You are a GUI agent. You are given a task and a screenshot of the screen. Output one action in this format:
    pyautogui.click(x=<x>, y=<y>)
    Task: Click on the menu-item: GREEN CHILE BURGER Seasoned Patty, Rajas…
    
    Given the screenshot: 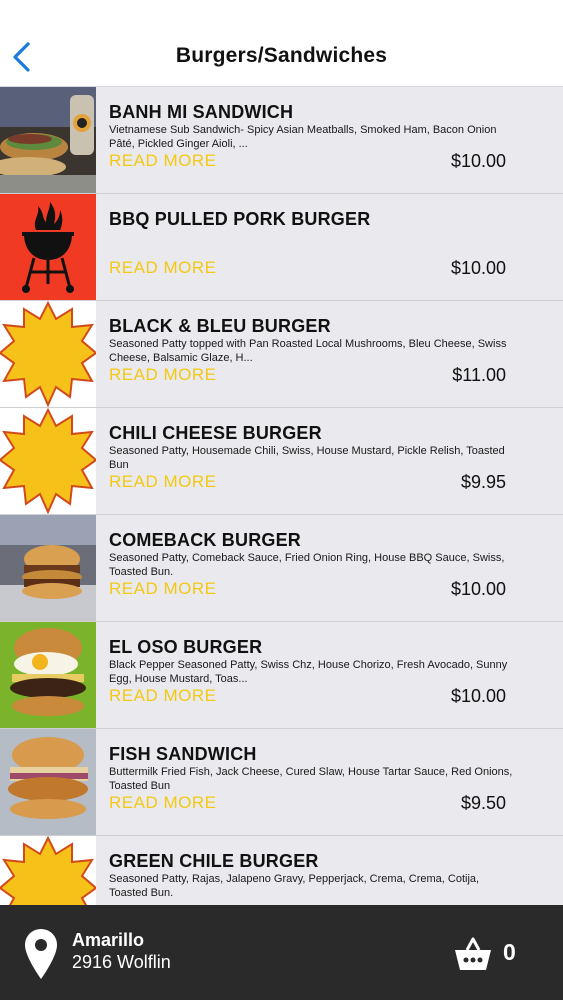 What is the action you would take?
    pyautogui.click(x=281, y=870)
    